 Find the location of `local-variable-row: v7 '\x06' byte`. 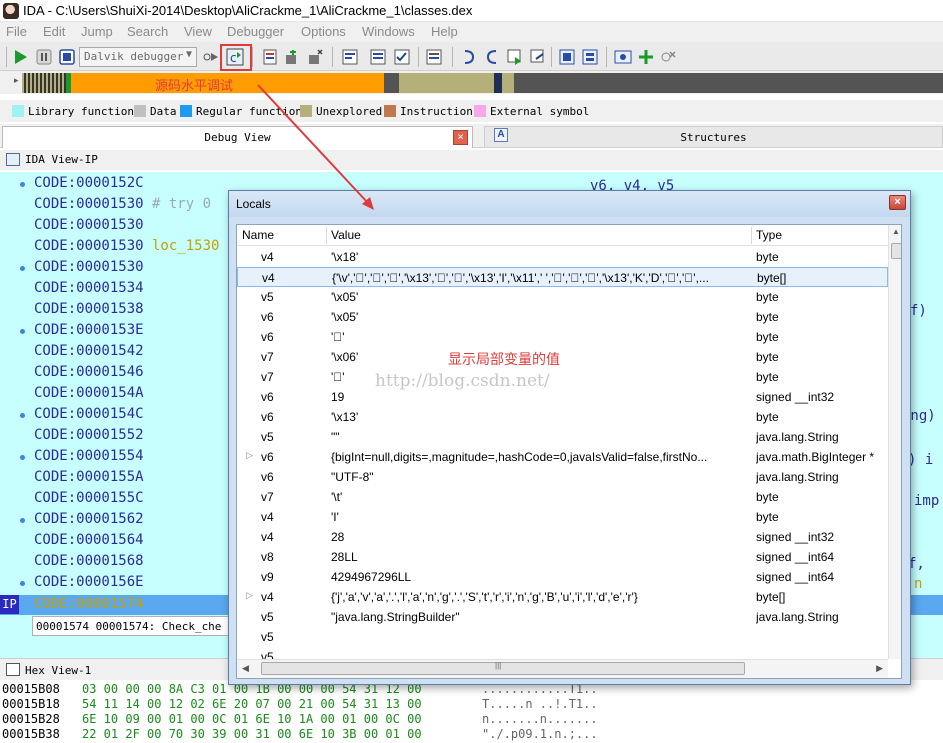

local-variable-row: v7 '\x06' byte is located at coordinates (562, 357).